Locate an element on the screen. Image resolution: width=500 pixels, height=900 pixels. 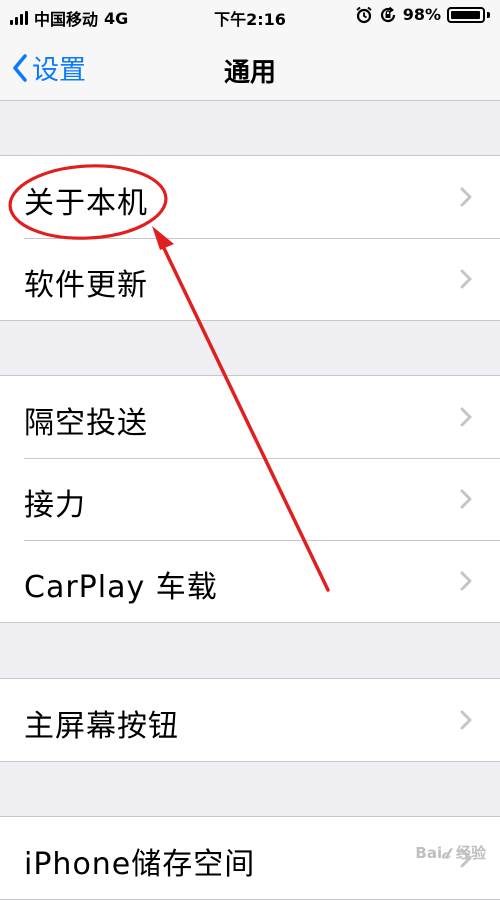
status-right: 98% is located at coordinates (422, 14).